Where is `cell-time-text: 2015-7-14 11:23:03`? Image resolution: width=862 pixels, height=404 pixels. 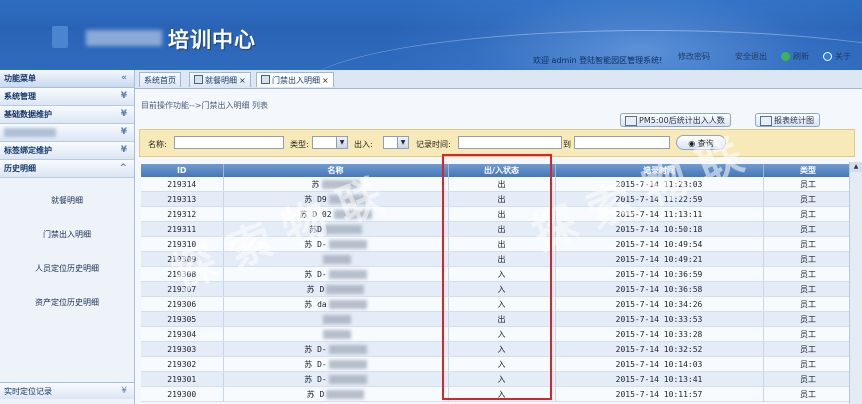
cell-time-text: 2015-7-14 11:23:03 is located at coordinates (659, 184).